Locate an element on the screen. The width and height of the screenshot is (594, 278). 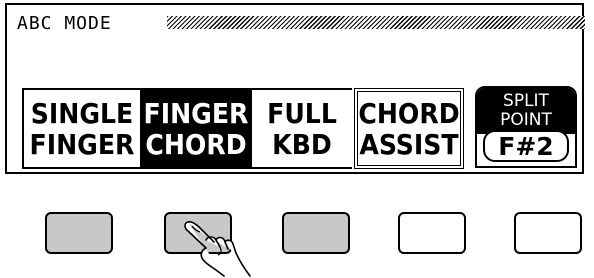
split-point-label: SPLIT POINT is located at coordinates (526, 111).